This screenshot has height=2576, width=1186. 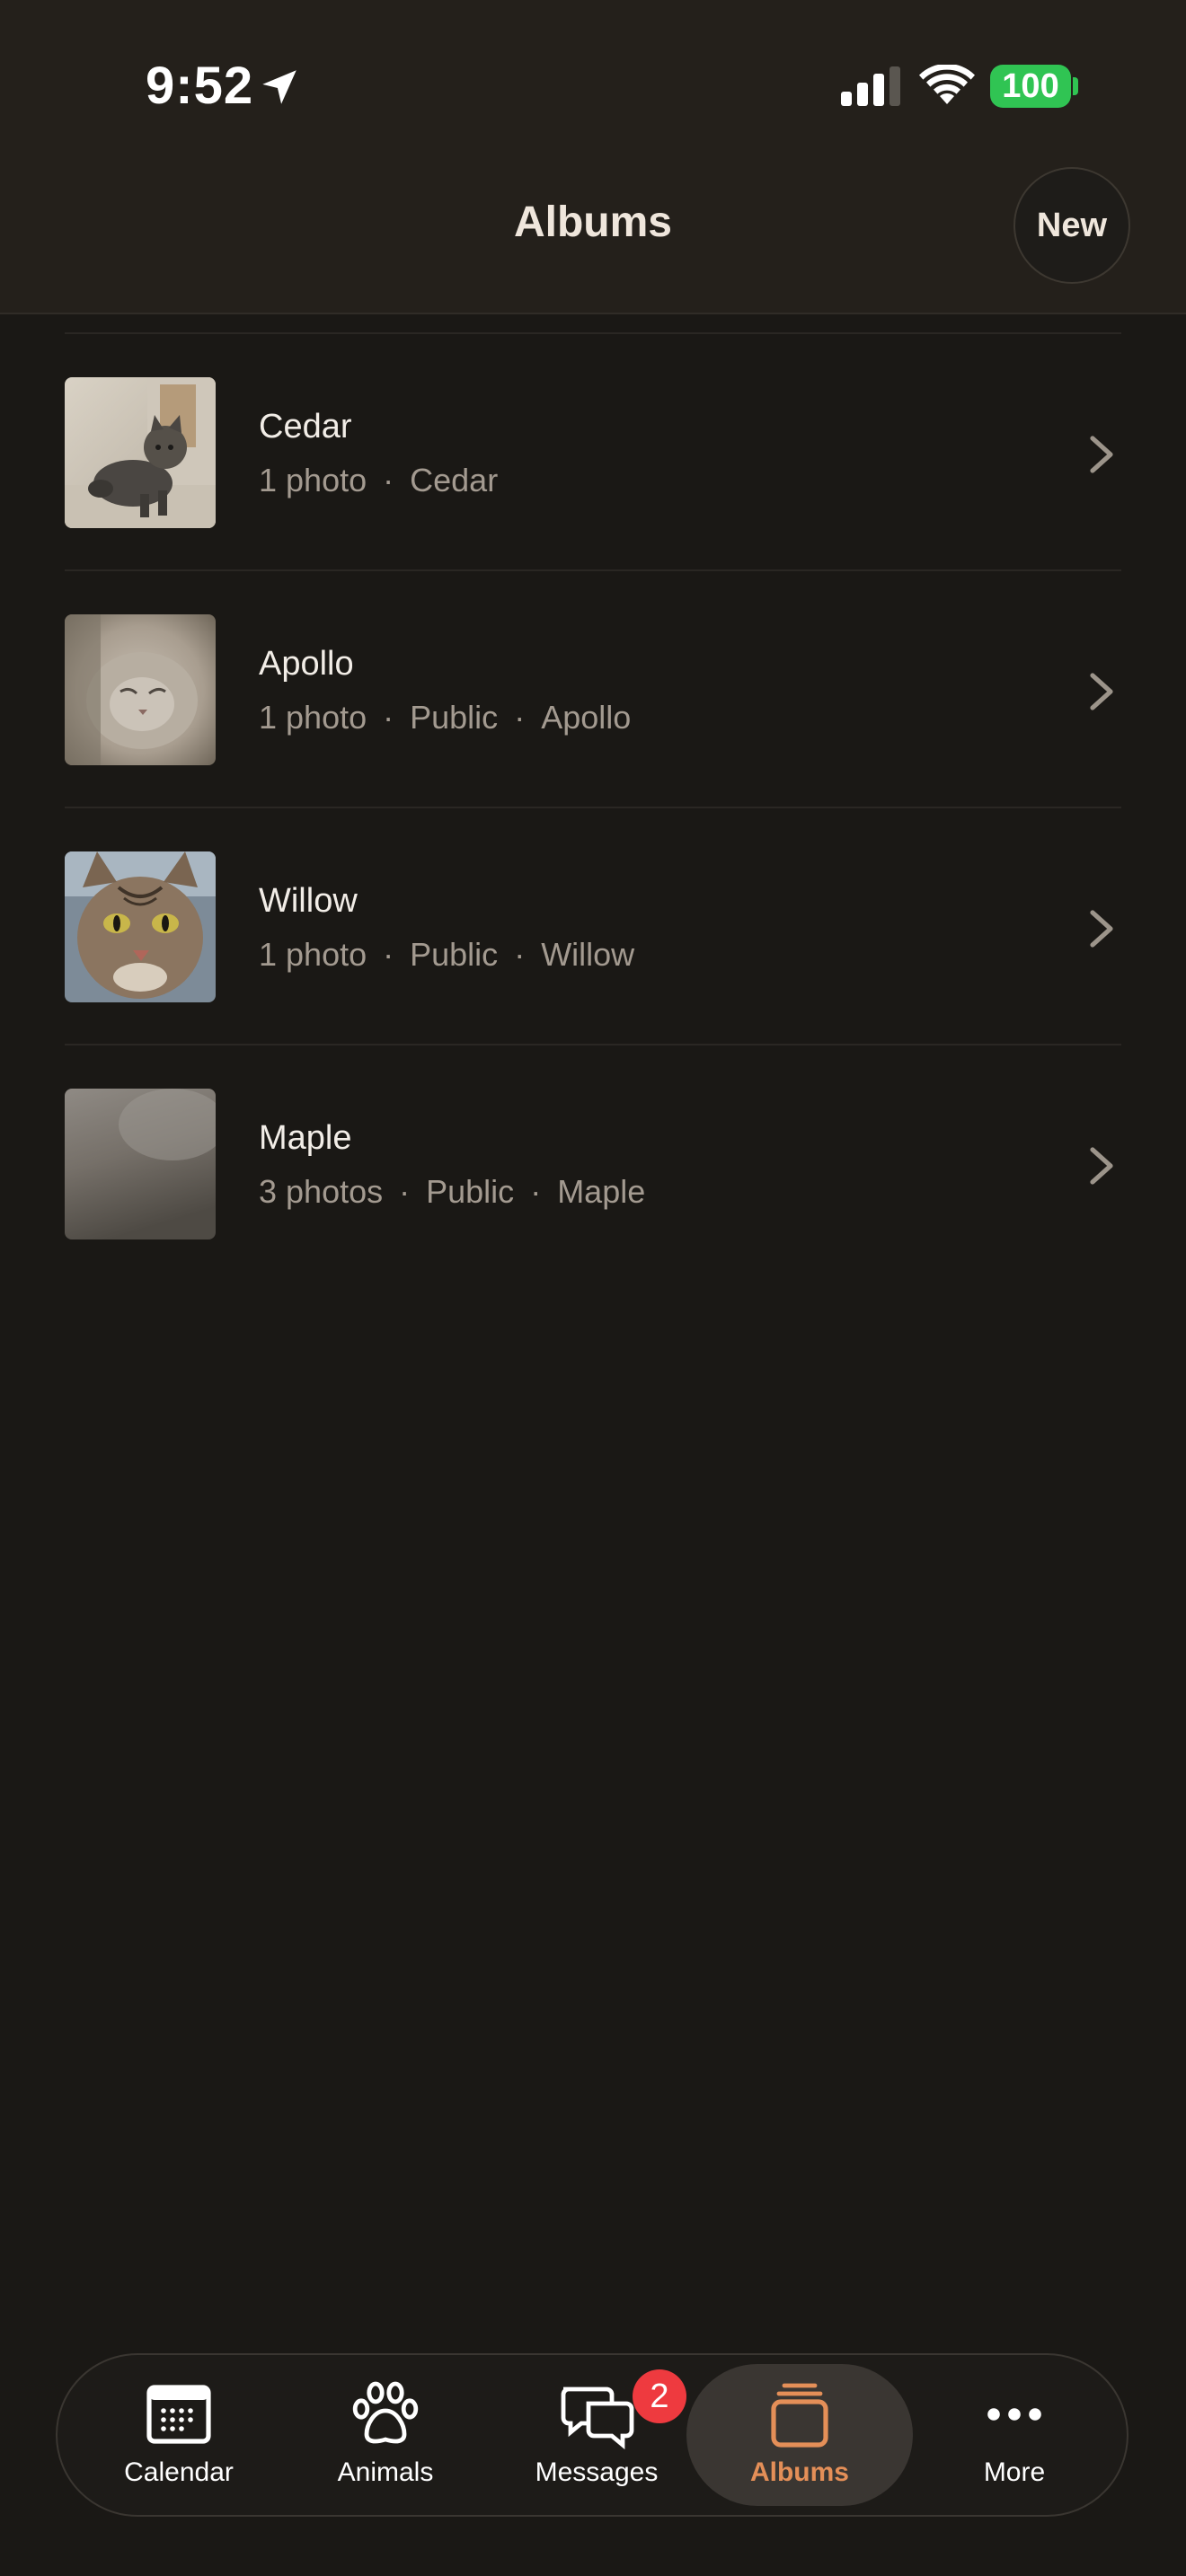 I want to click on tab-calendar: Calendar, so click(x=178, y=2435).